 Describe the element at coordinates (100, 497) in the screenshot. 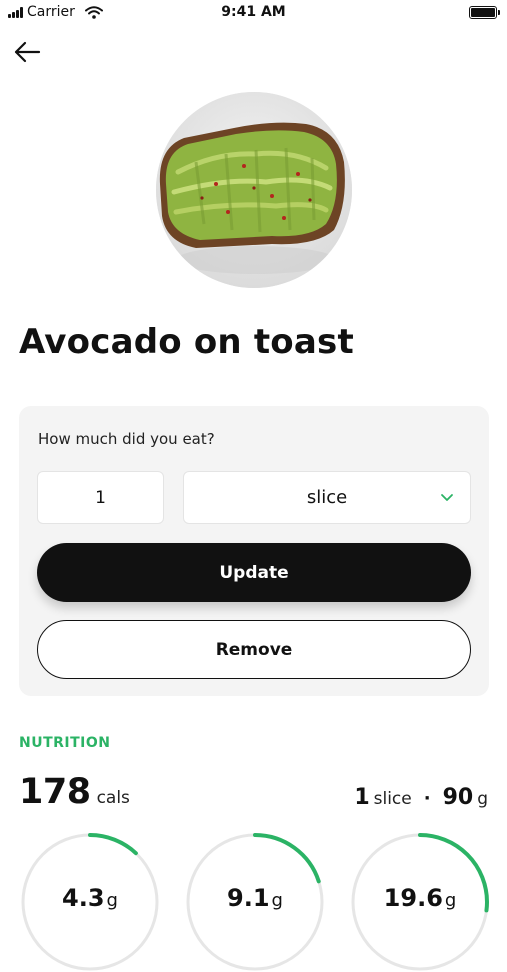

I see `quantity-input` at that location.